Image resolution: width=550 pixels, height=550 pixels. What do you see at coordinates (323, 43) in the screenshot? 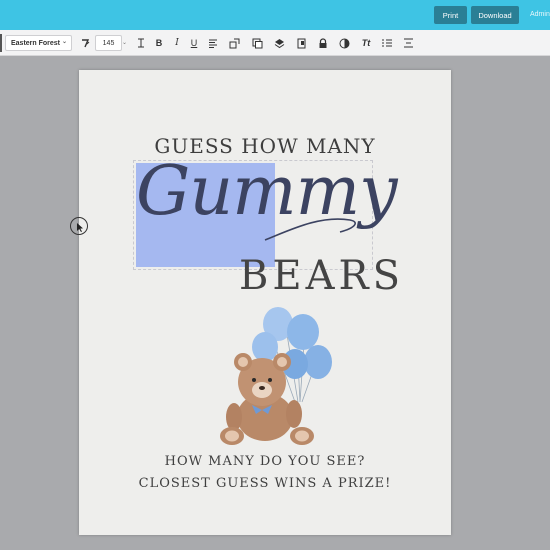
I see `lock-icon` at bounding box center [323, 43].